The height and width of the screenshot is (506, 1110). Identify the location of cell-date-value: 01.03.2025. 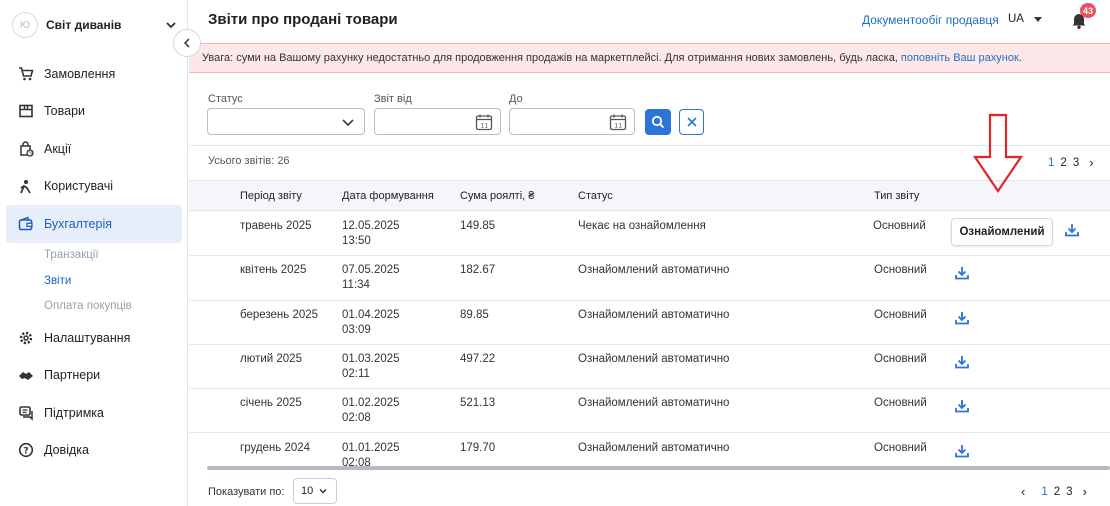
(371, 358).